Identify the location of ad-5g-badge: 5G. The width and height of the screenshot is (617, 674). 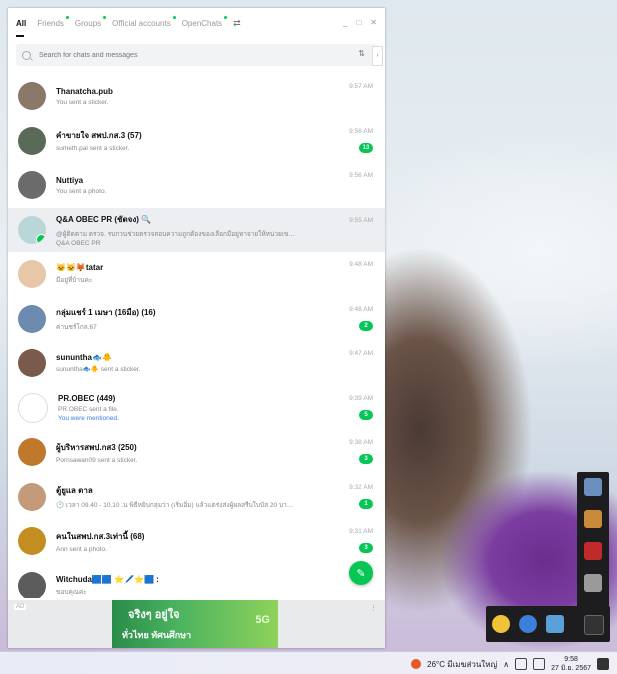
(262, 620).